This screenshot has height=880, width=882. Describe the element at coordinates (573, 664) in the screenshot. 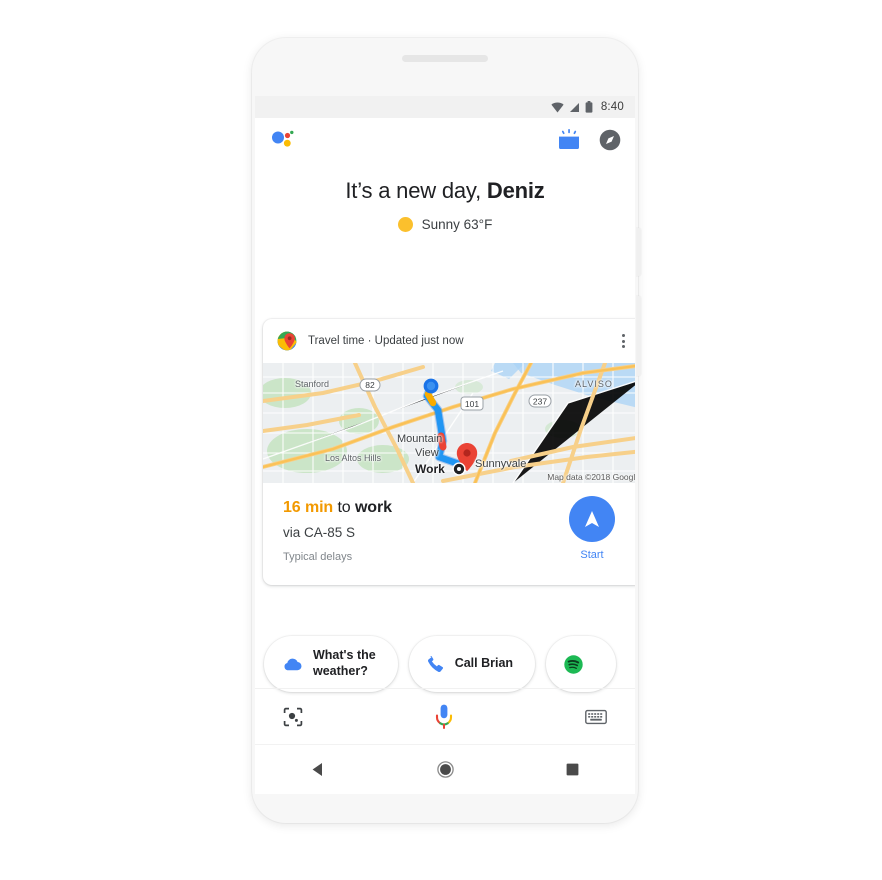

I see `spotify-icon` at that location.